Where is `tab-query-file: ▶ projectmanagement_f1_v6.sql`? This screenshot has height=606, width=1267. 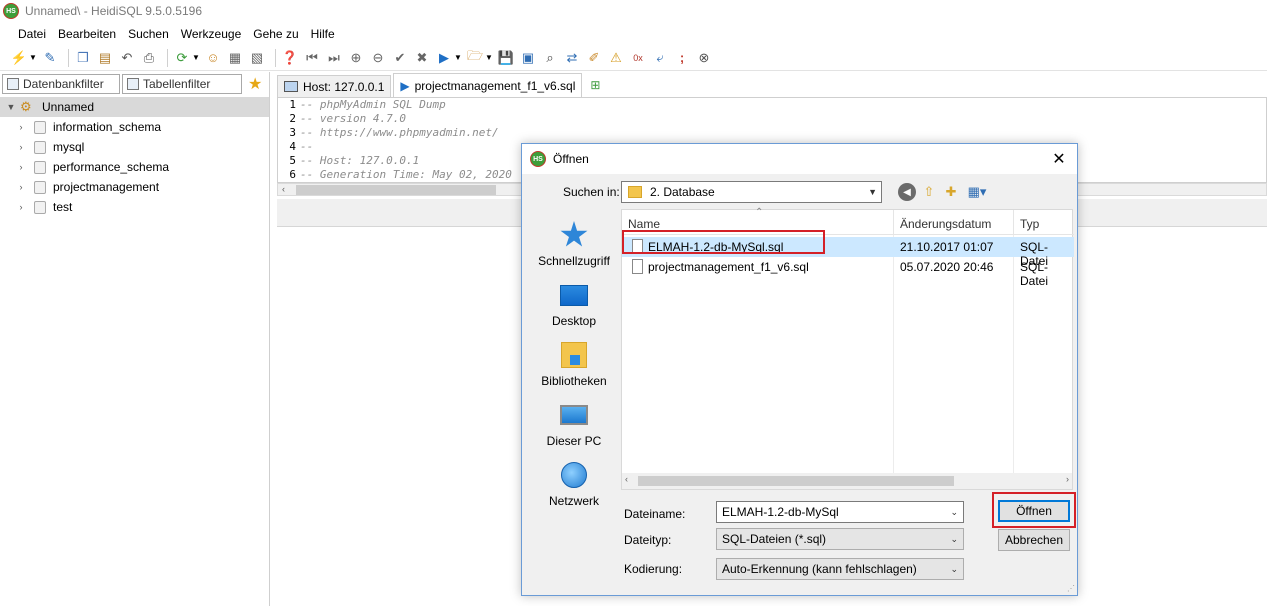
tab-query-file: ▶ projectmanagement_f1_v6.sql is located at coordinates (488, 85).